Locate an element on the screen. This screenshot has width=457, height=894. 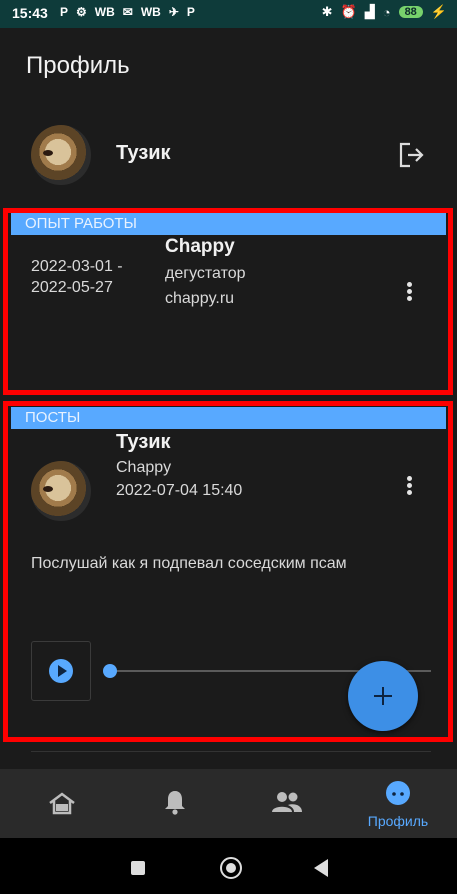
system-icons: ✱ ⏰ ▟ ◔ 88 ⚡ is located at coordinates (384, 12).